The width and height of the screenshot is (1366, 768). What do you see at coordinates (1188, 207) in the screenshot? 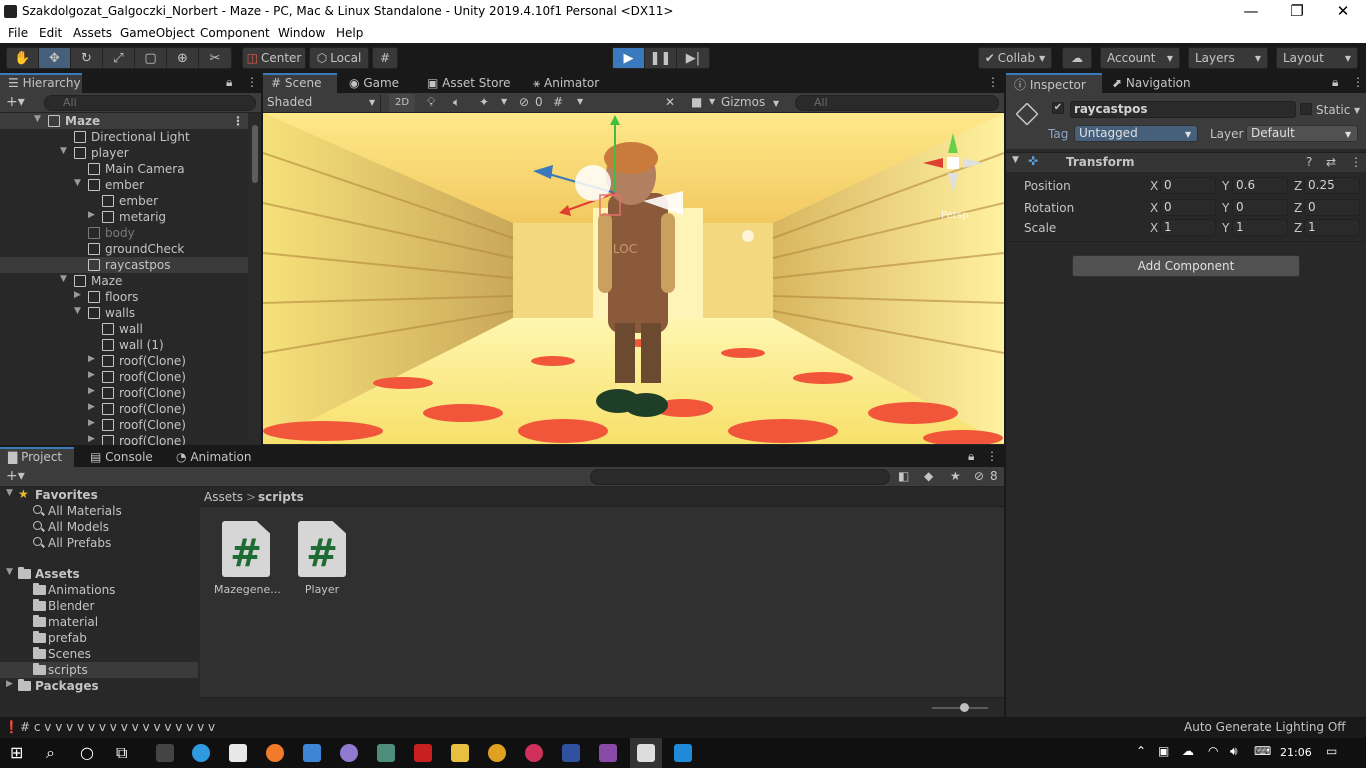
I see `rotation-x-field: 0` at bounding box center [1188, 207].